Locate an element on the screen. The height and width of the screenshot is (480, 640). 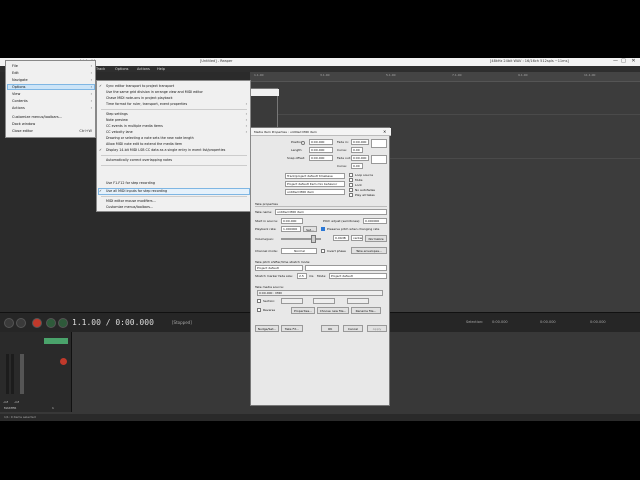
volume-slider-handle is located at coordinates (313, 239).